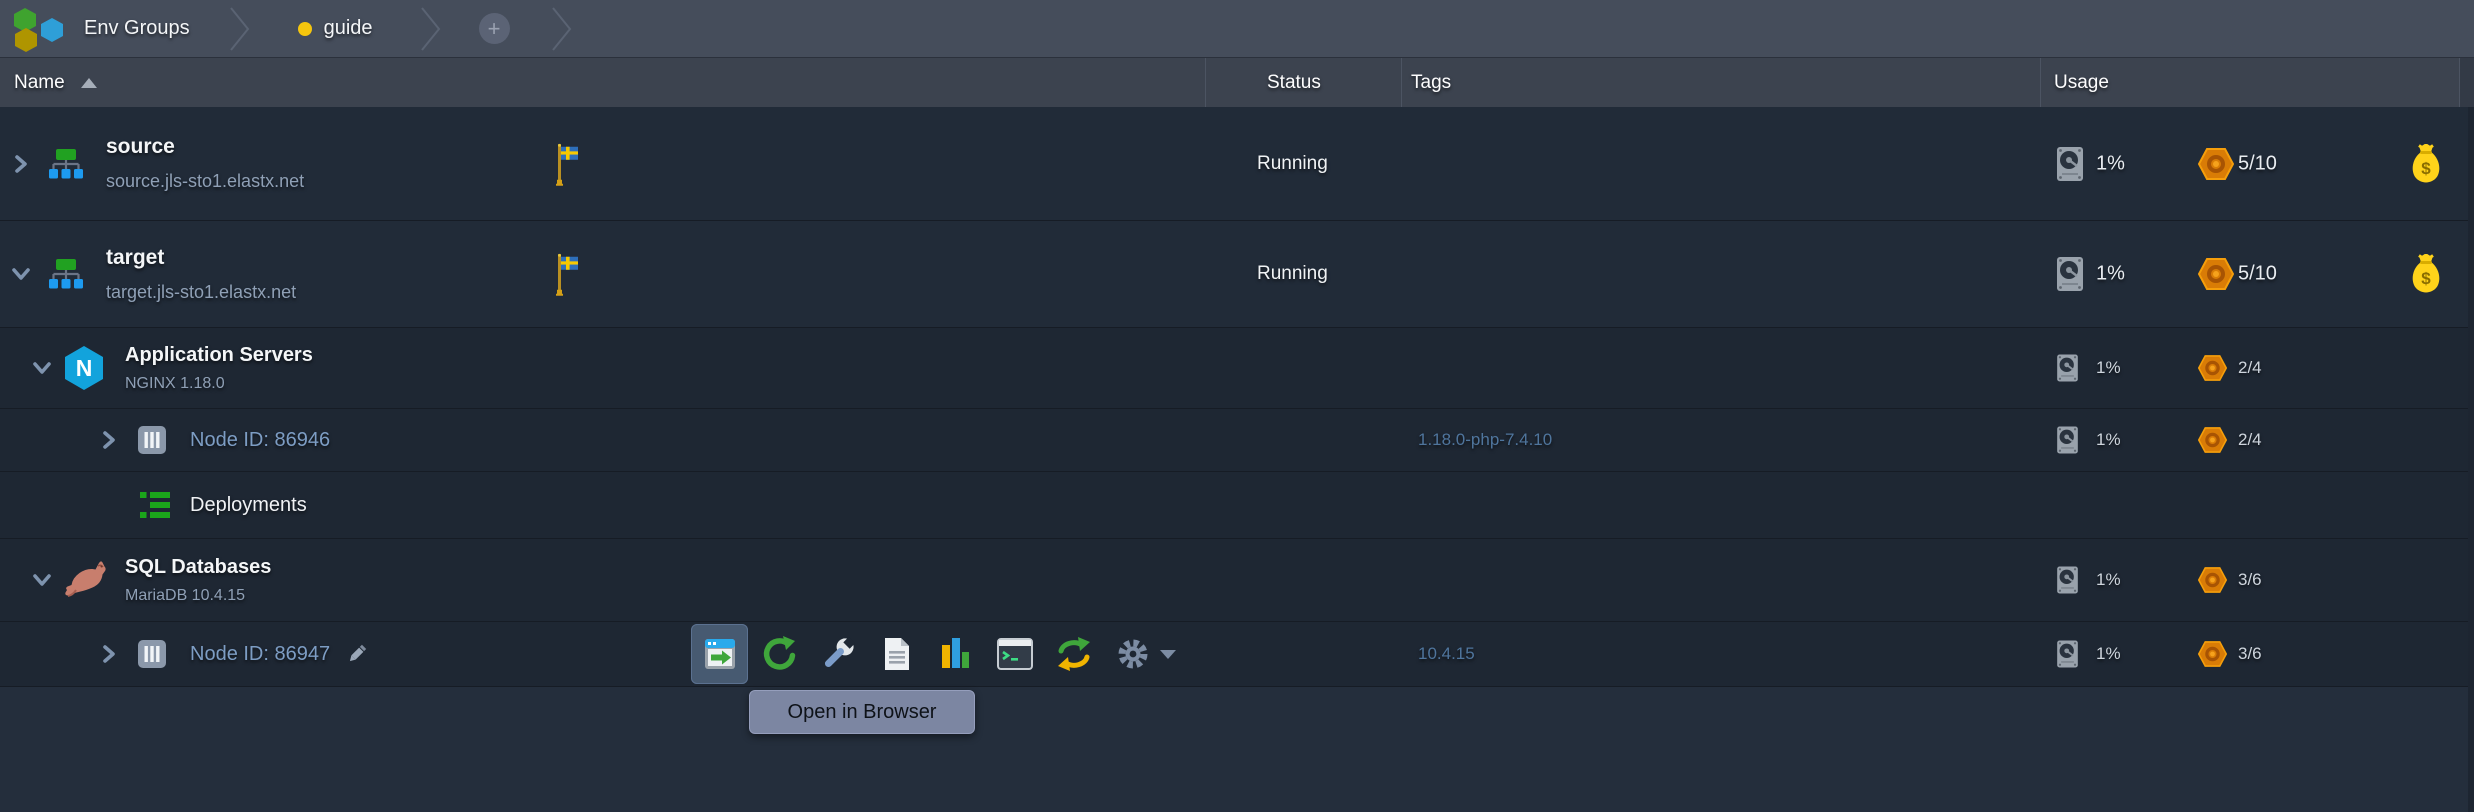 The image size is (2474, 812). Describe the element at coordinates (2466, 82) in the screenshot. I see `header-scroll-gutter` at that location.